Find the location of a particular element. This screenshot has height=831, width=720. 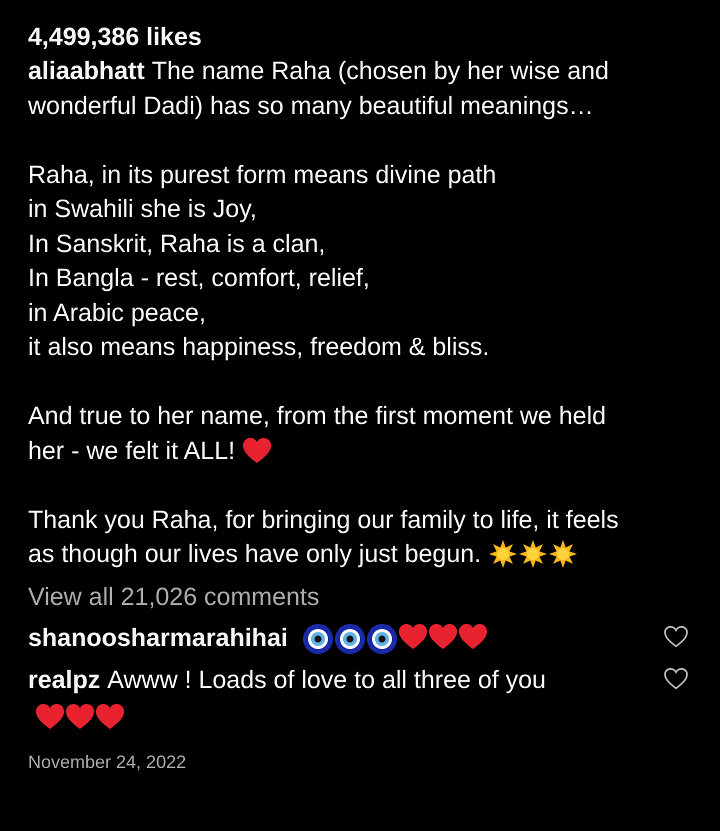

username: realpz is located at coordinates (64, 680).